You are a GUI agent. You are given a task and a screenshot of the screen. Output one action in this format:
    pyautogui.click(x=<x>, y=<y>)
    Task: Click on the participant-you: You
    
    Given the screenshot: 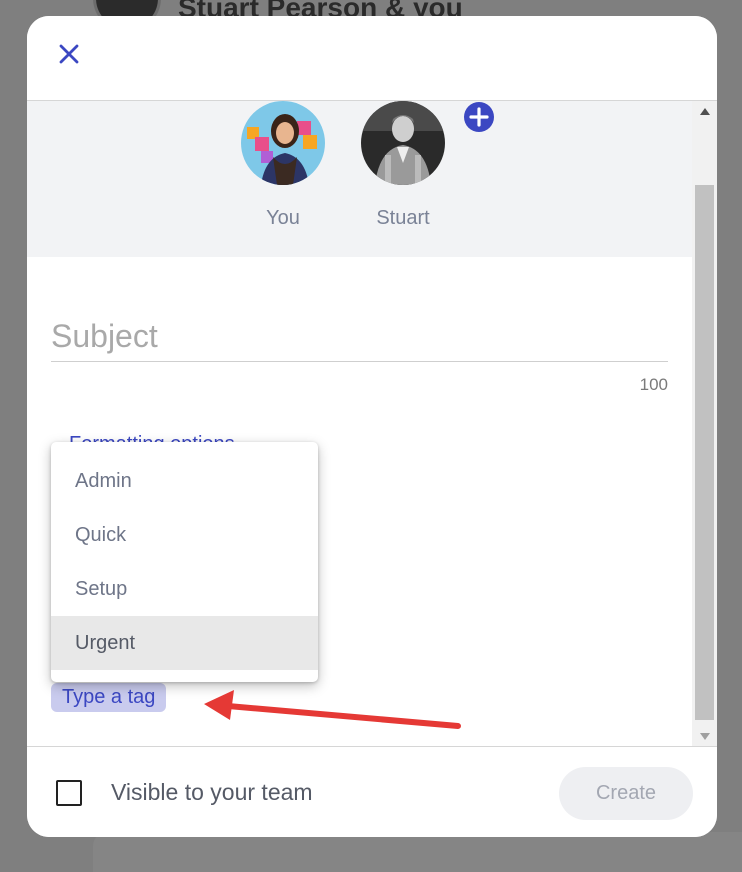 What is the action you would take?
    pyautogui.click(x=283, y=165)
    